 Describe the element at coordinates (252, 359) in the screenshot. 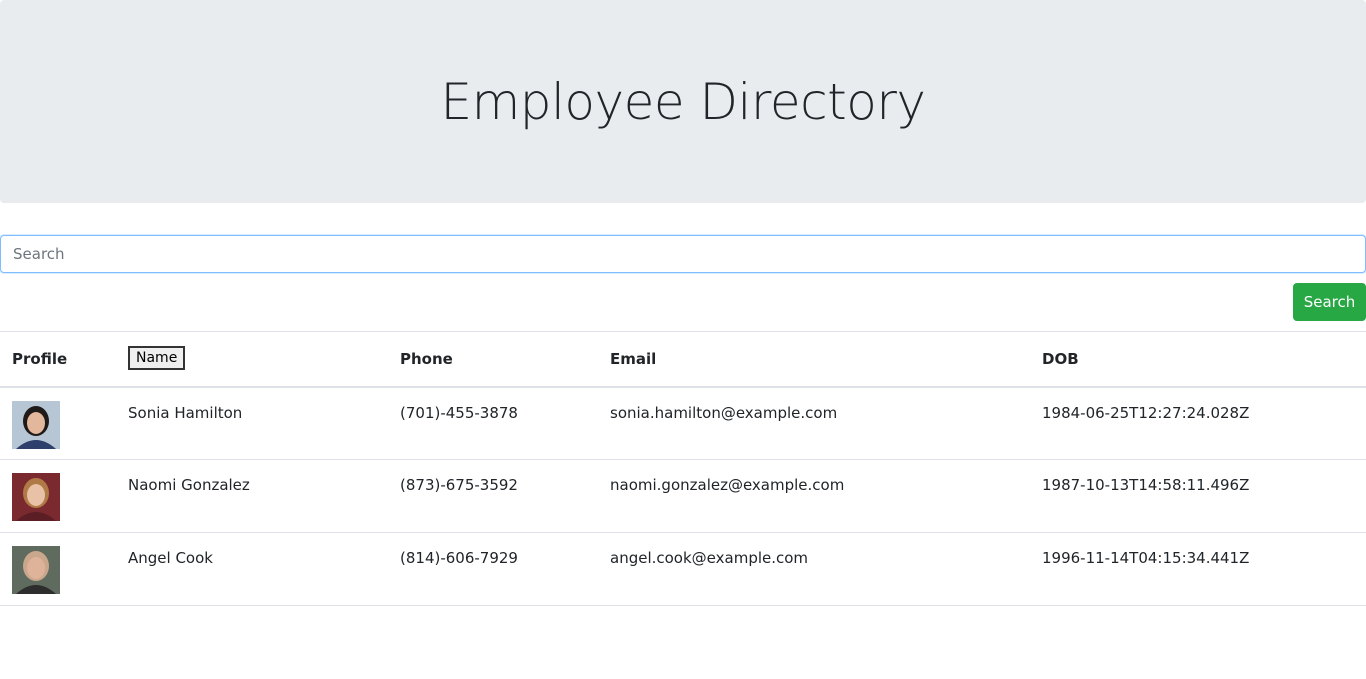

I see `column-header-name: Name` at that location.